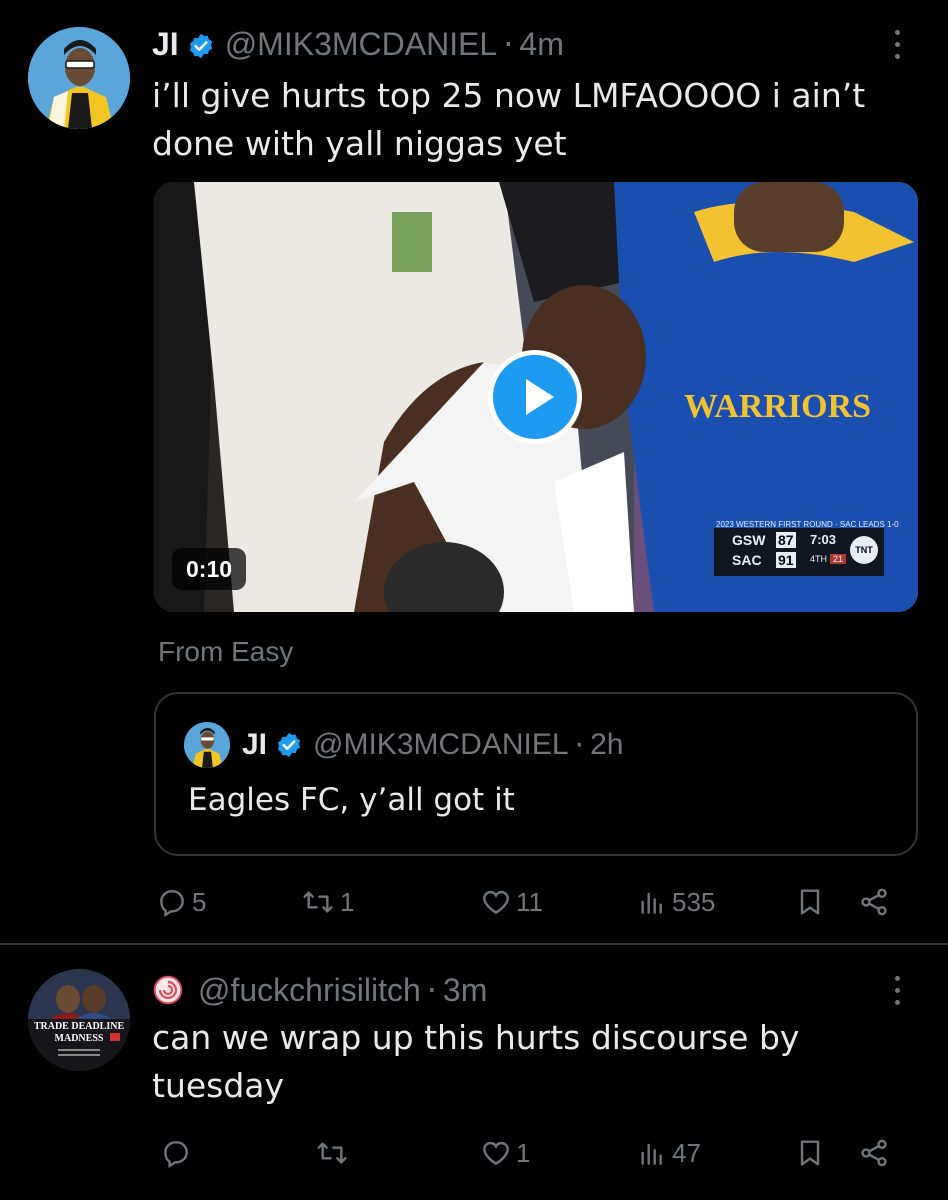  Describe the element at coordinates (209, 569) in the screenshot. I see `video-duration: 0:10` at that location.